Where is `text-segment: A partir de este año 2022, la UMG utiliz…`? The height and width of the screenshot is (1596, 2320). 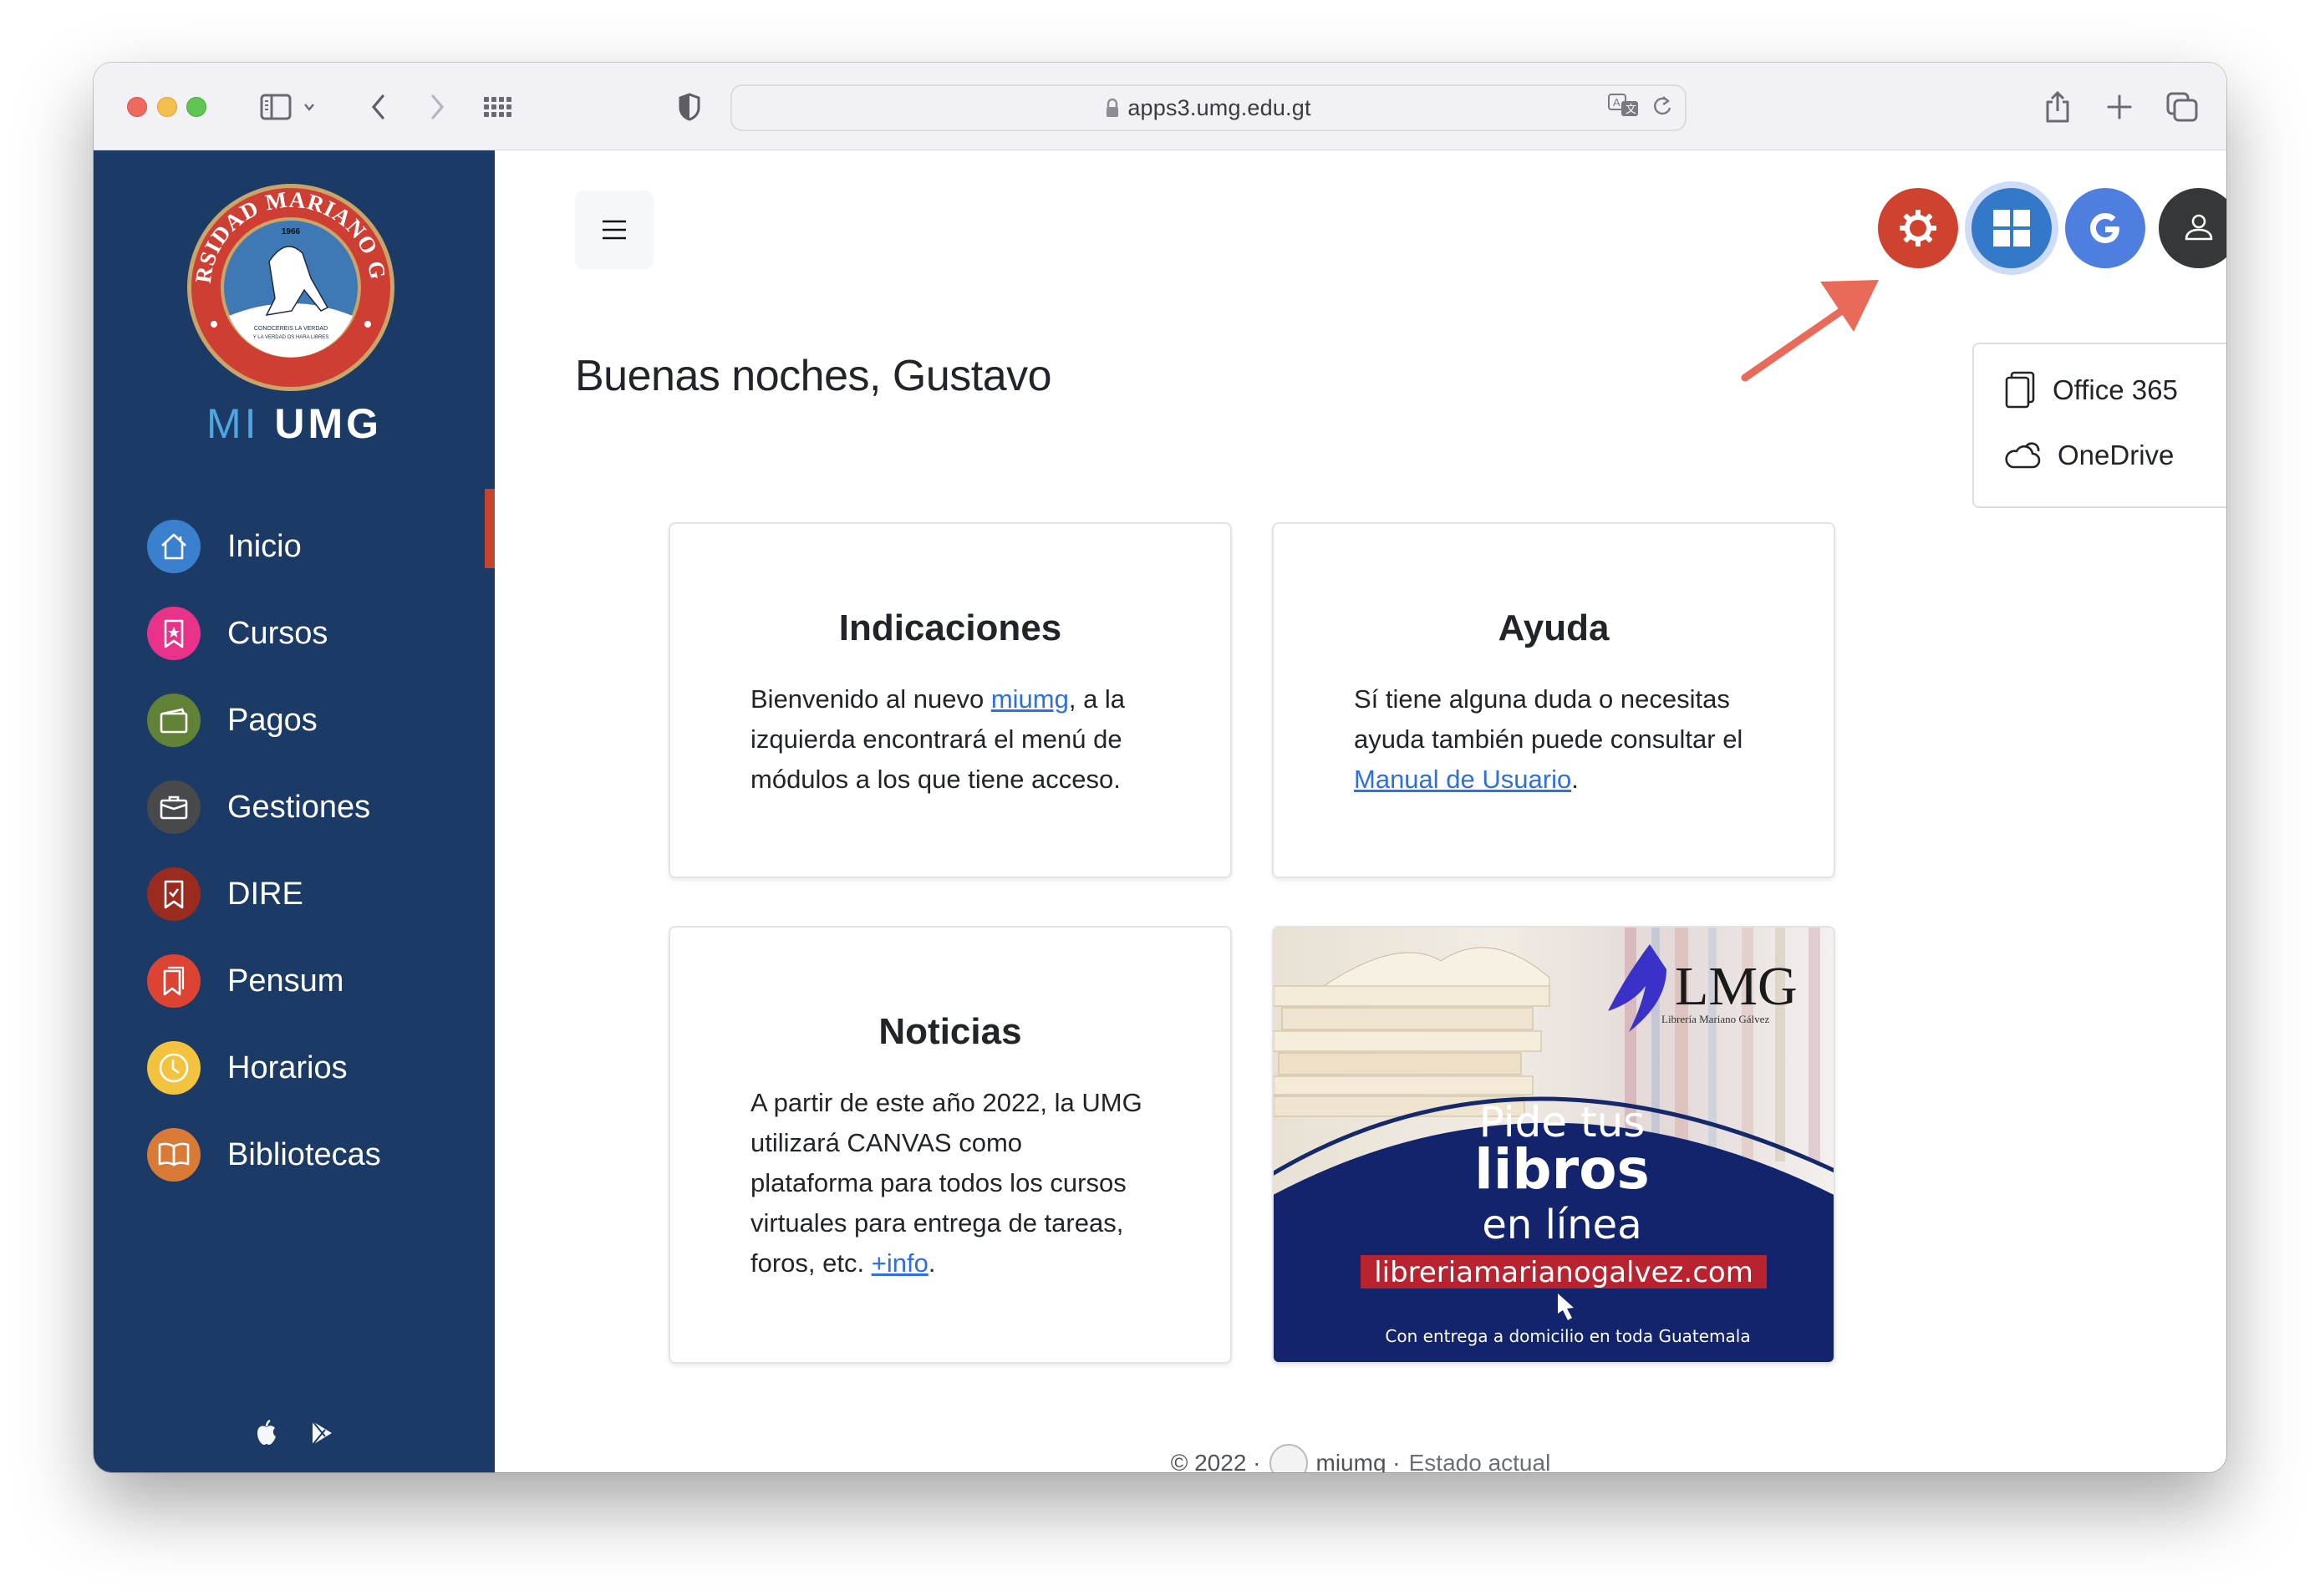
text-segment: A partir de este año 2022, la UMG utiliz… is located at coordinates (946, 1183).